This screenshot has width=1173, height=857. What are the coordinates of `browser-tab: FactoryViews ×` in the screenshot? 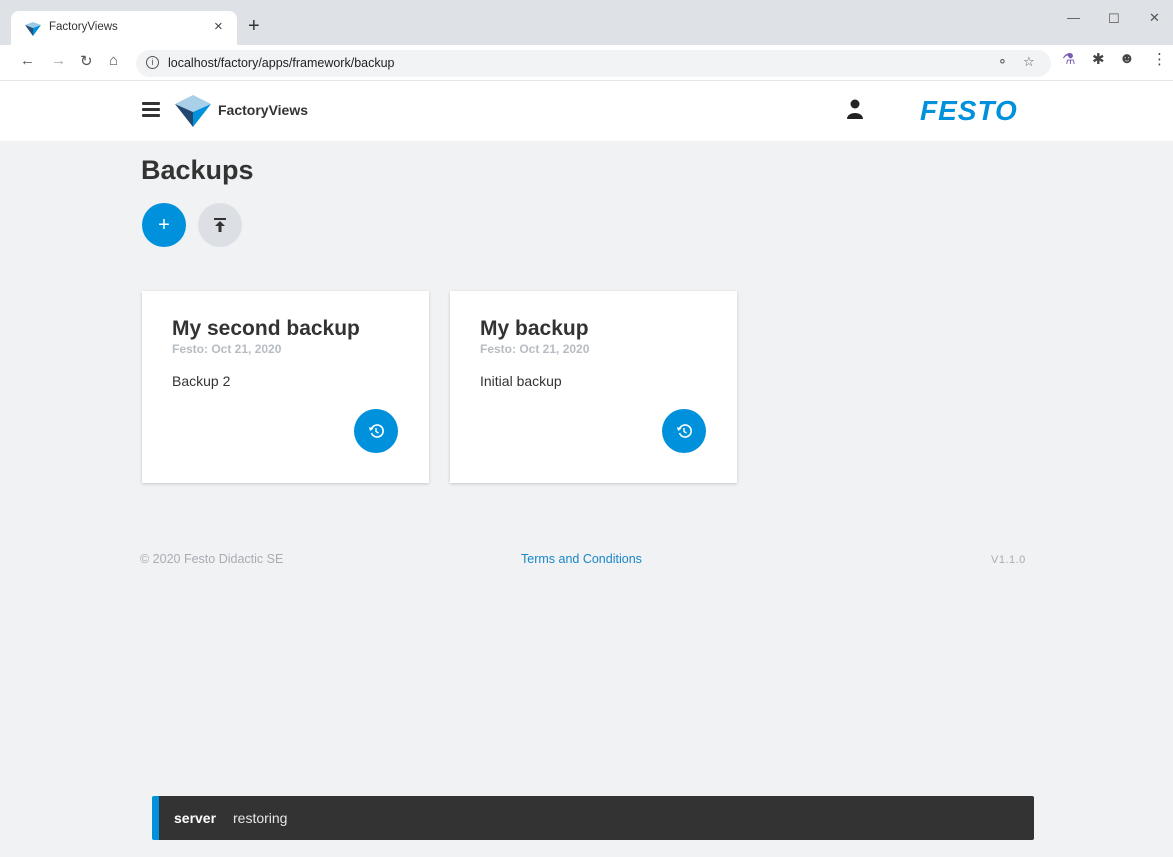 It's located at (124, 28).